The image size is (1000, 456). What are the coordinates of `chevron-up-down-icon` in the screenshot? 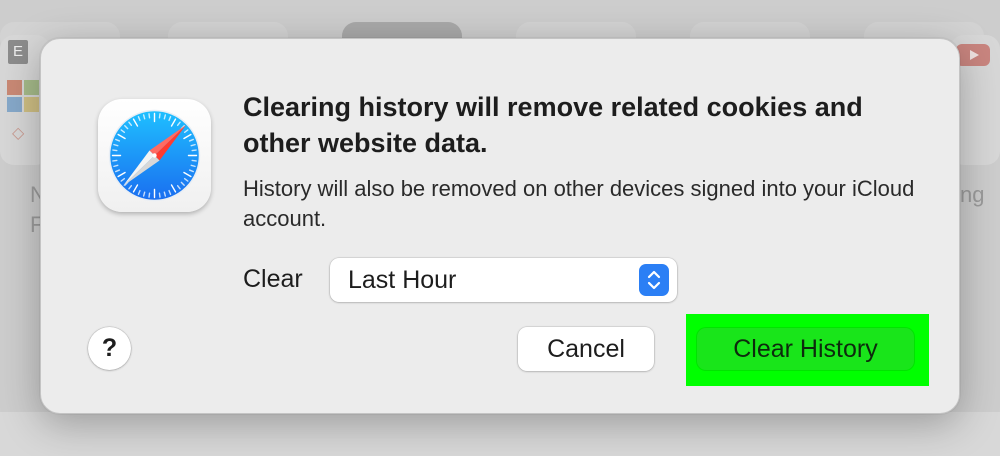 It's located at (654, 280).